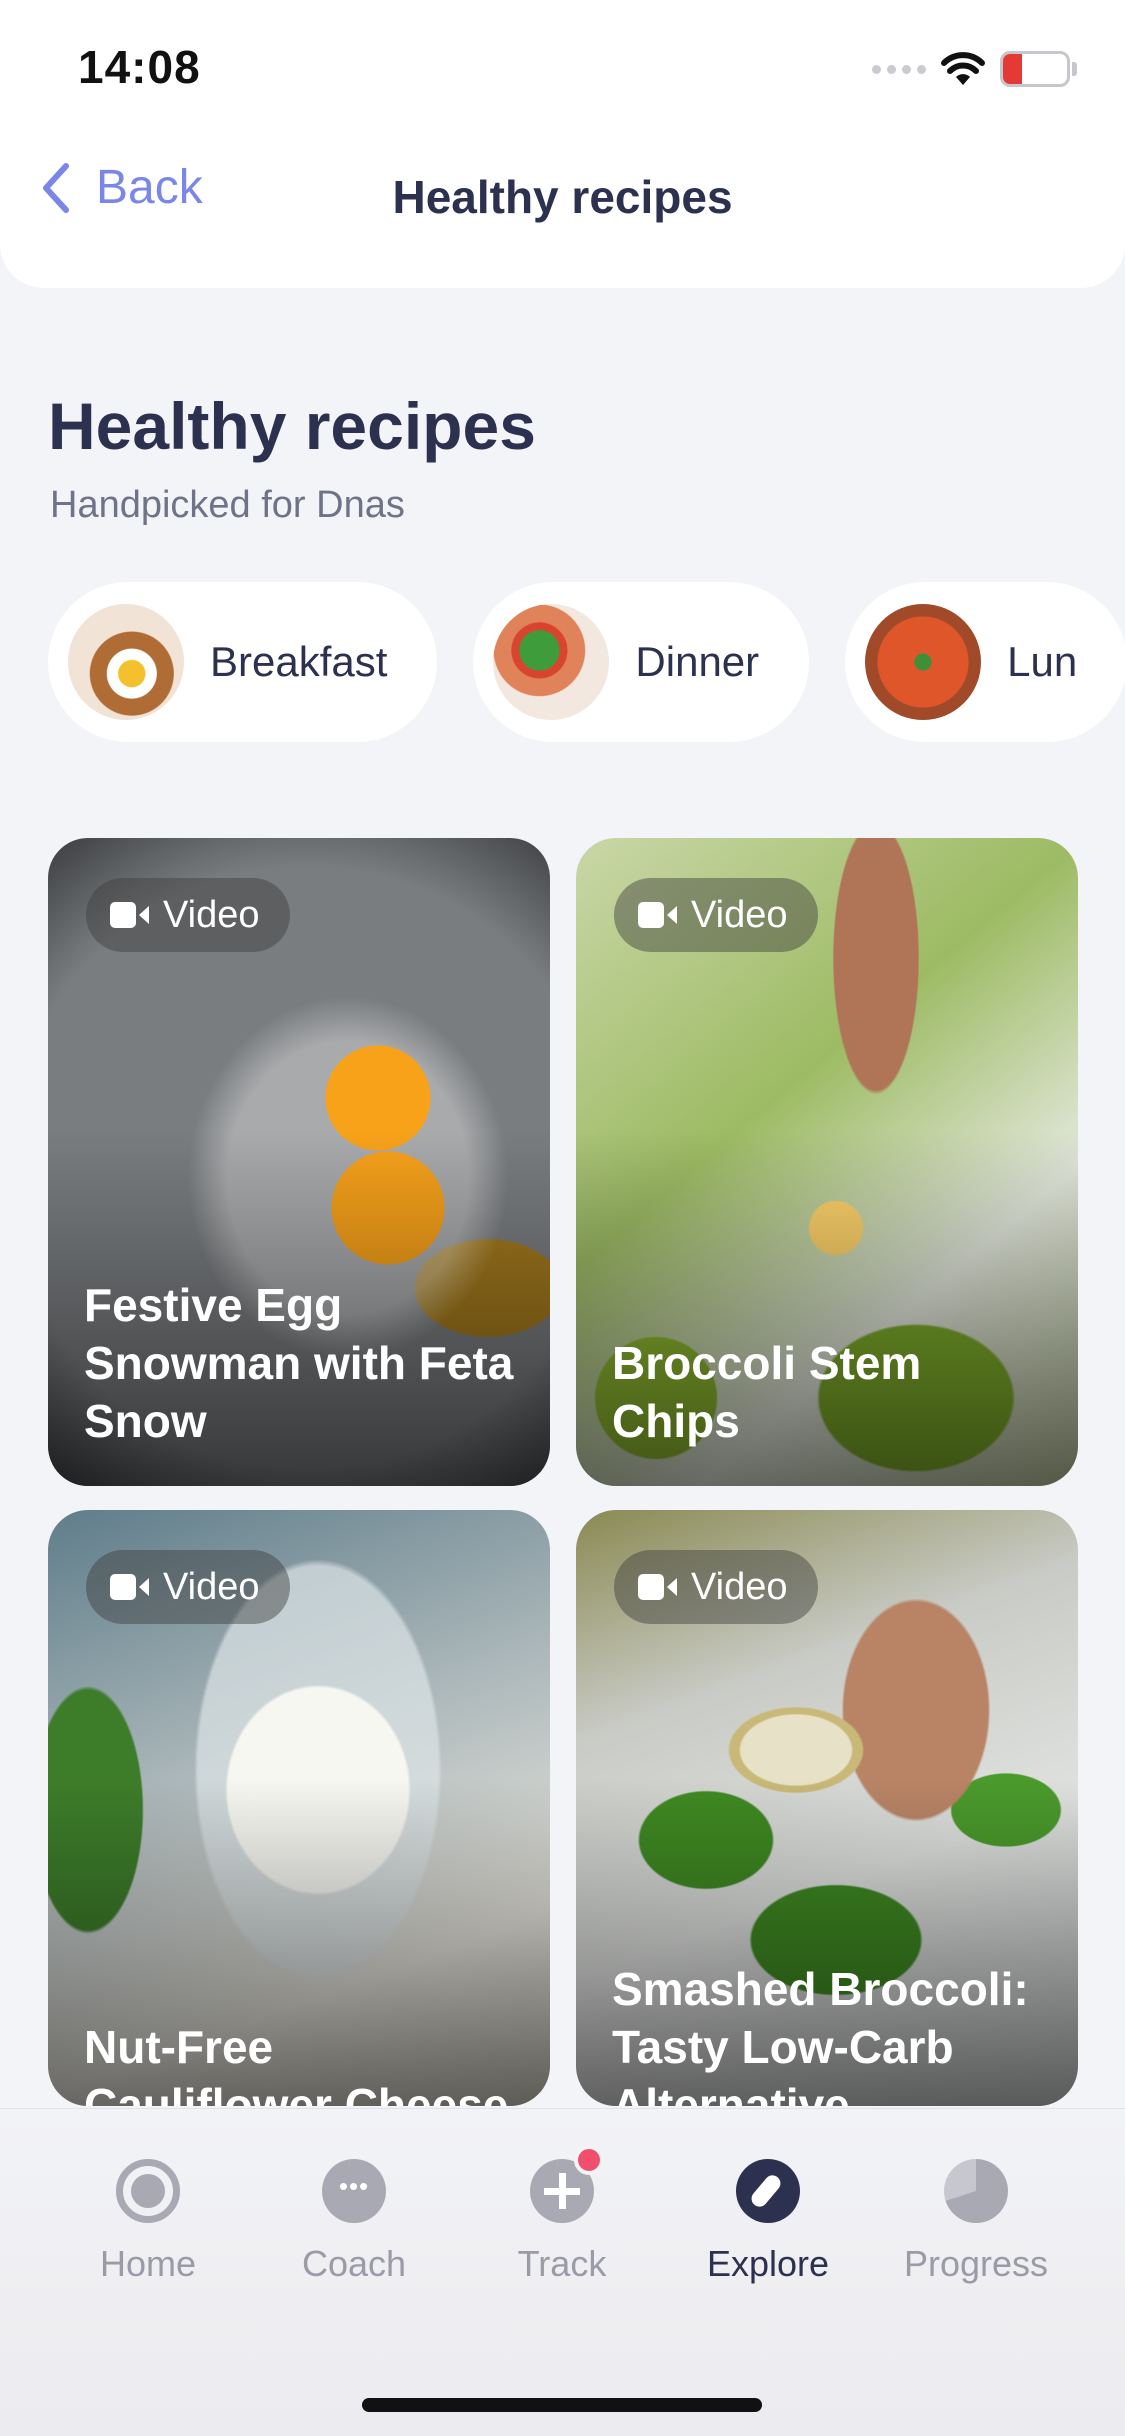 This screenshot has height=2436, width=1125. What do you see at coordinates (292, 426) in the screenshot?
I see `page-title: Healthy recipes` at bounding box center [292, 426].